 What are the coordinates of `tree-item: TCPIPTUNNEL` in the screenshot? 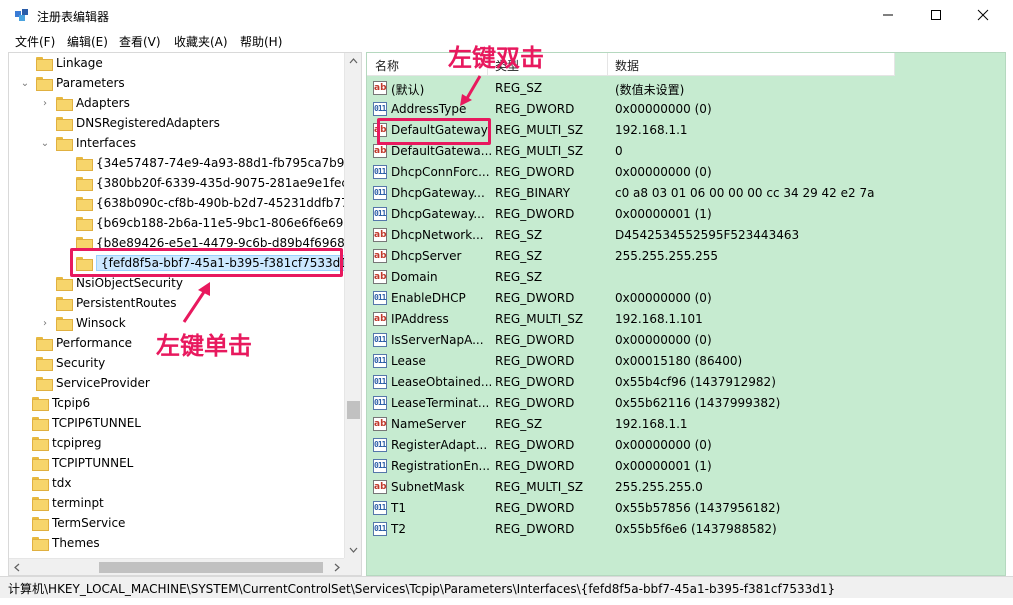 It's located at (74, 463).